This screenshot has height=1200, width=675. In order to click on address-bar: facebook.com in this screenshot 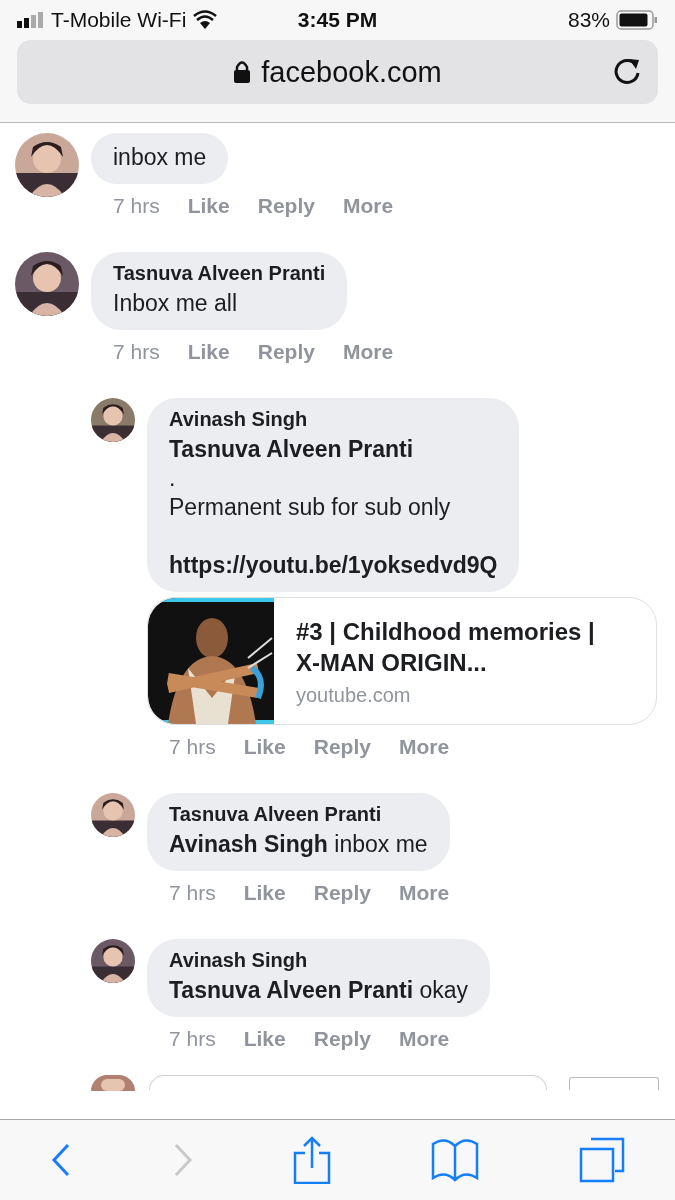, I will do `click(337, 72)`.